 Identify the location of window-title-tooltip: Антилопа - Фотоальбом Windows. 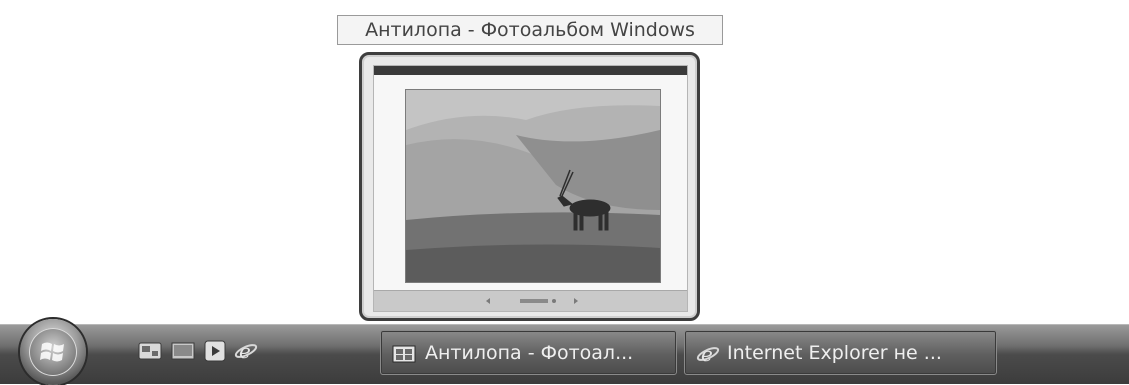
(530, 30).